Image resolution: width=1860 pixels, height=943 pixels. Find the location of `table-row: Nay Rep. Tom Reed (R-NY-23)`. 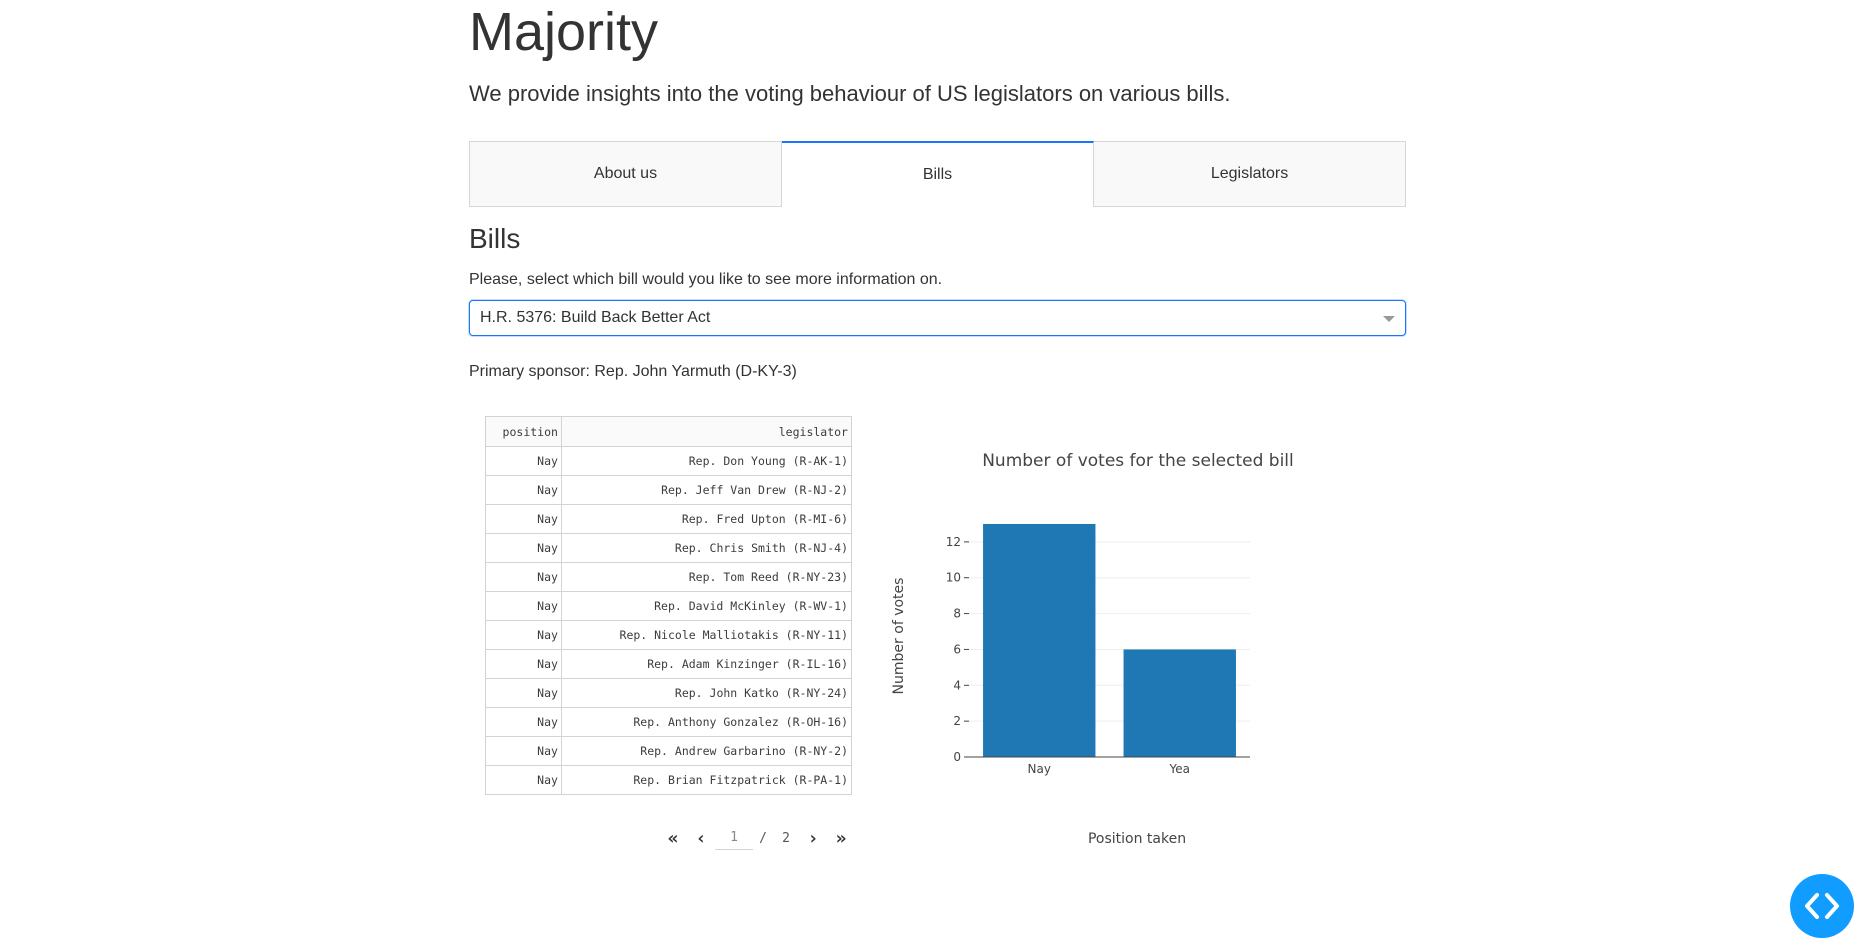

table-row: Nay Rep. Tom Reed (R-NY-23) is located at coordinates (669, 577).